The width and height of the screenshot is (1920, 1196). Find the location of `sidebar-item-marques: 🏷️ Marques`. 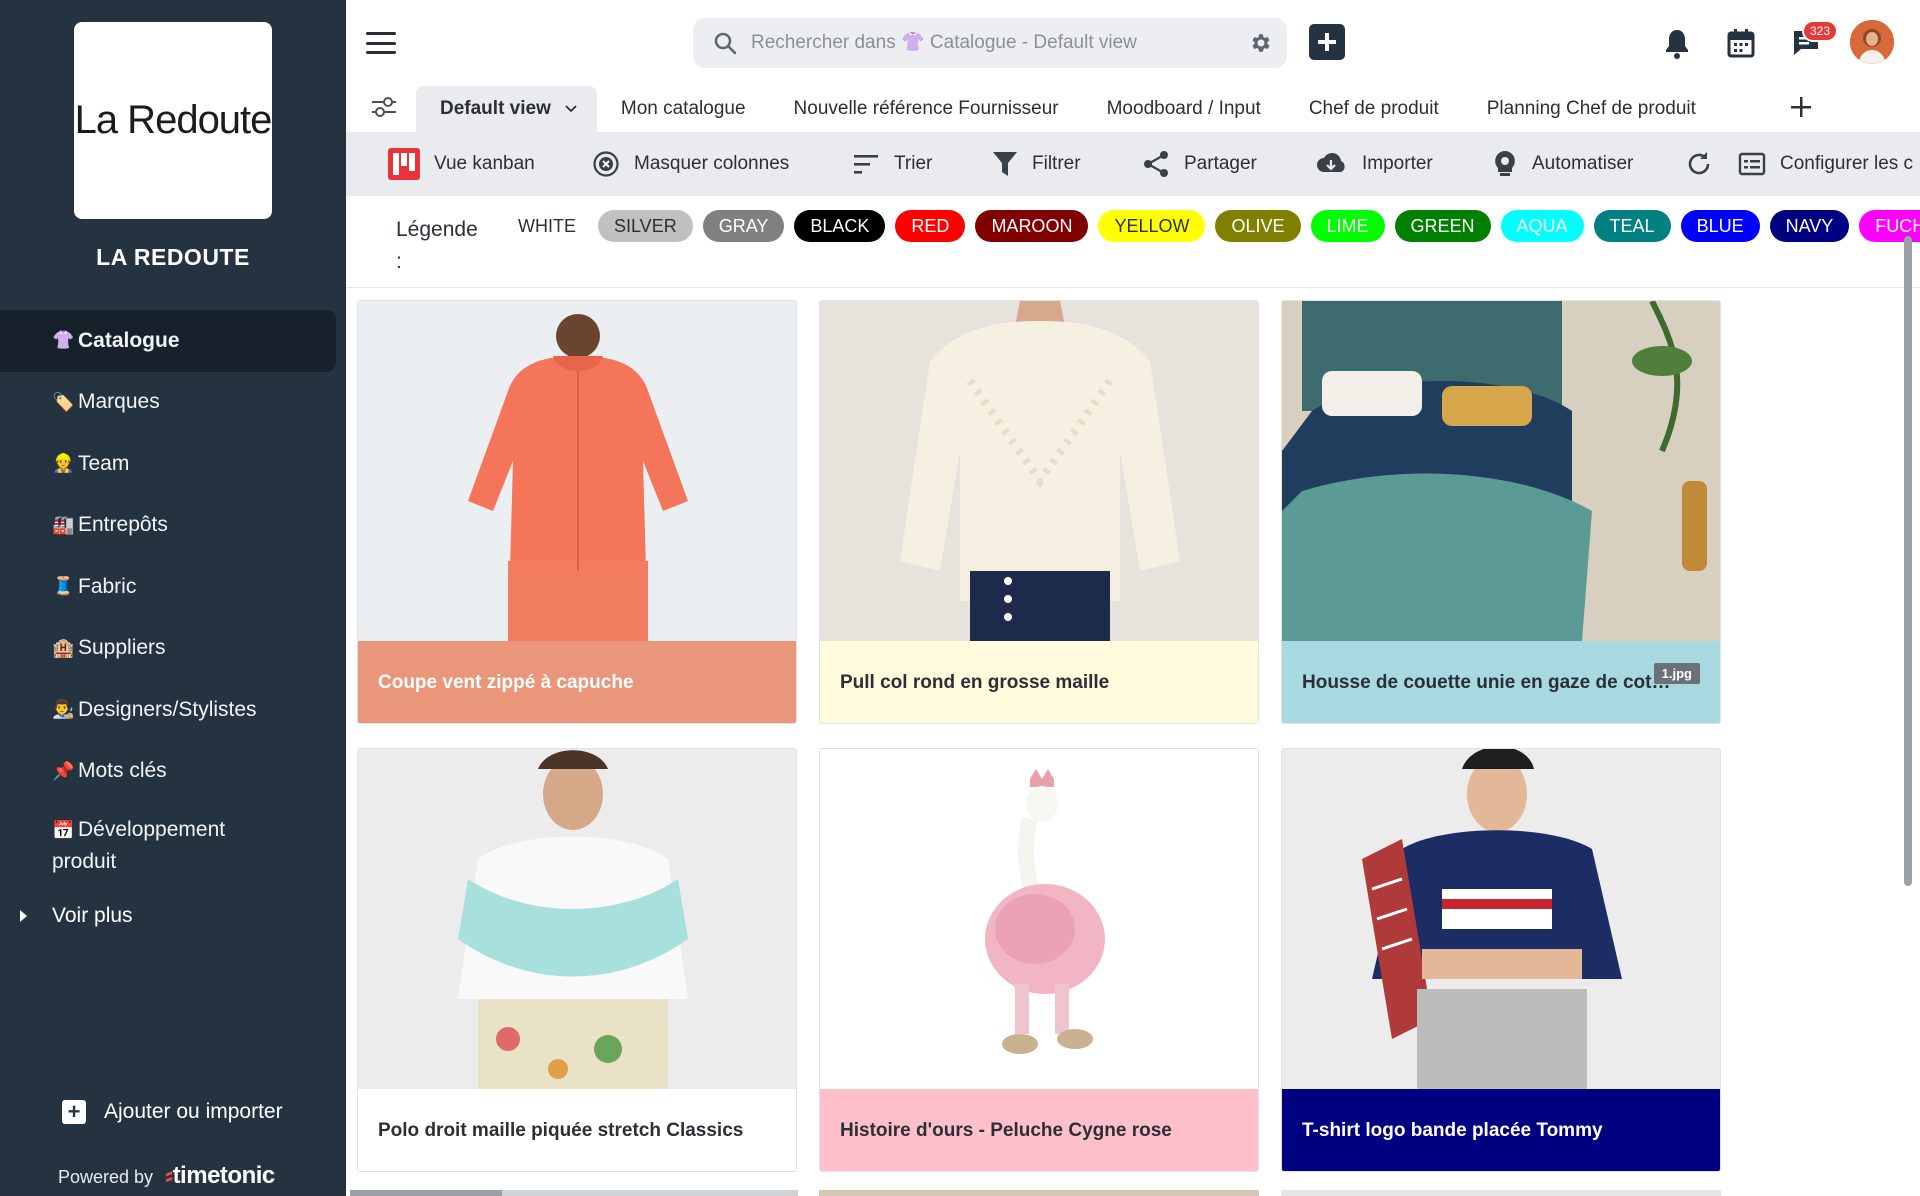

sidebar-item-marques: 🏷️ Marques is located at coordinates (173, 403).